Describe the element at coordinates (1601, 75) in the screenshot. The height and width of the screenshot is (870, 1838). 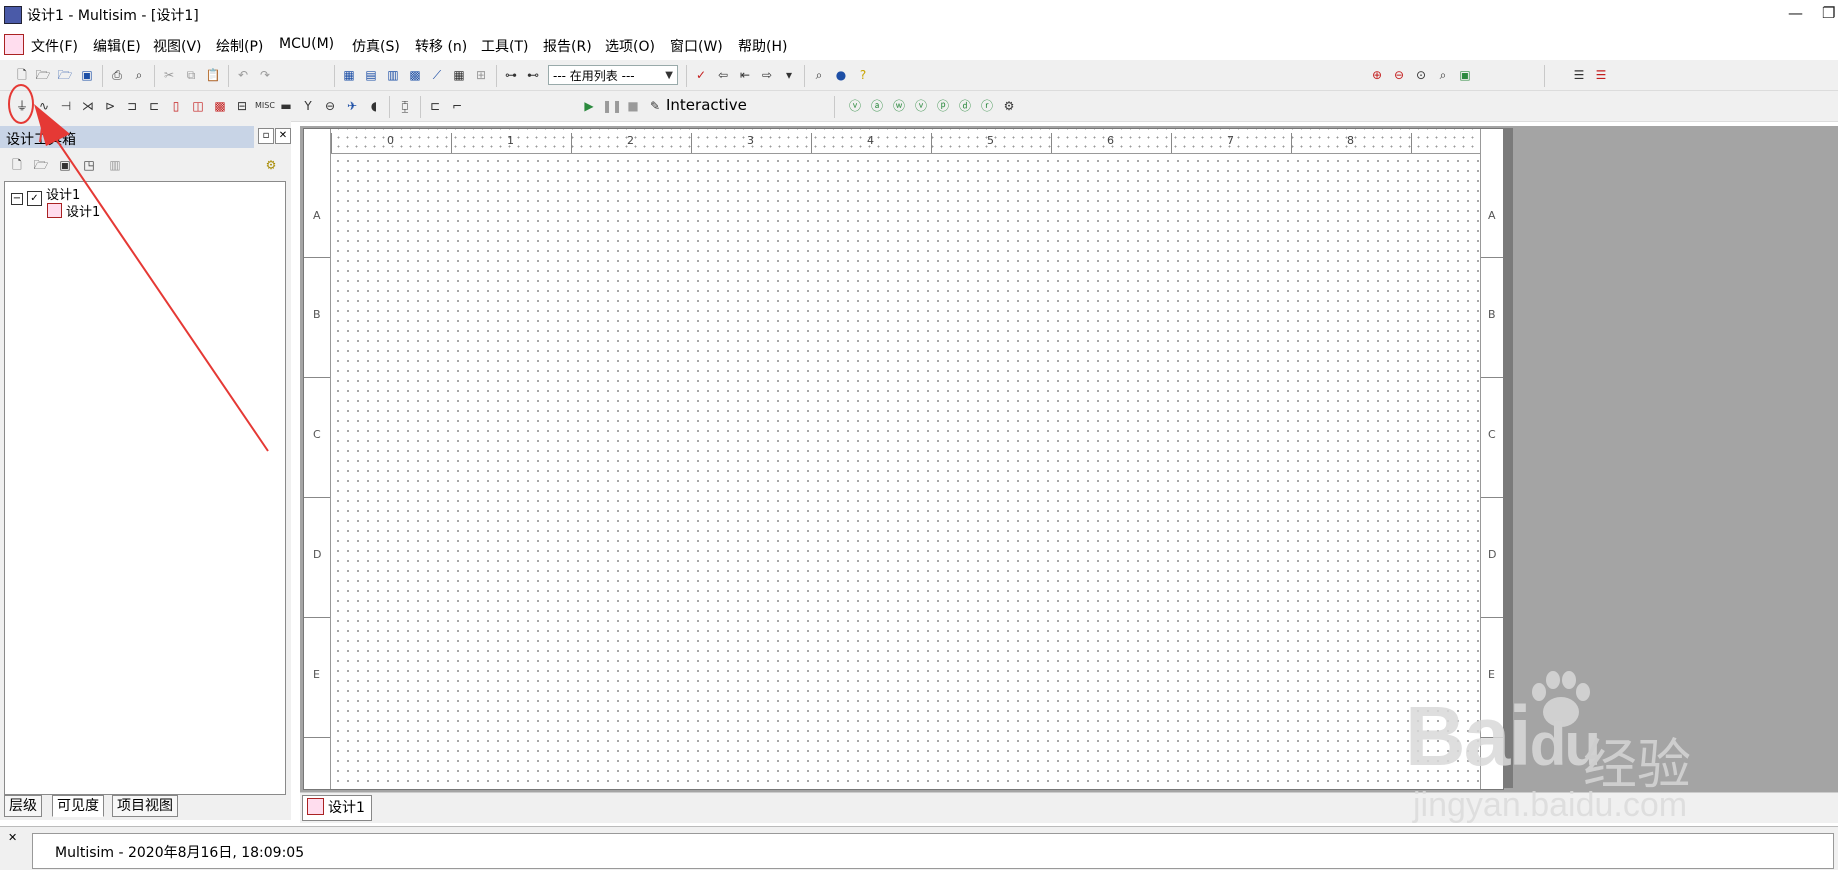
I see `list-options-red-icon: ☰` at that location.